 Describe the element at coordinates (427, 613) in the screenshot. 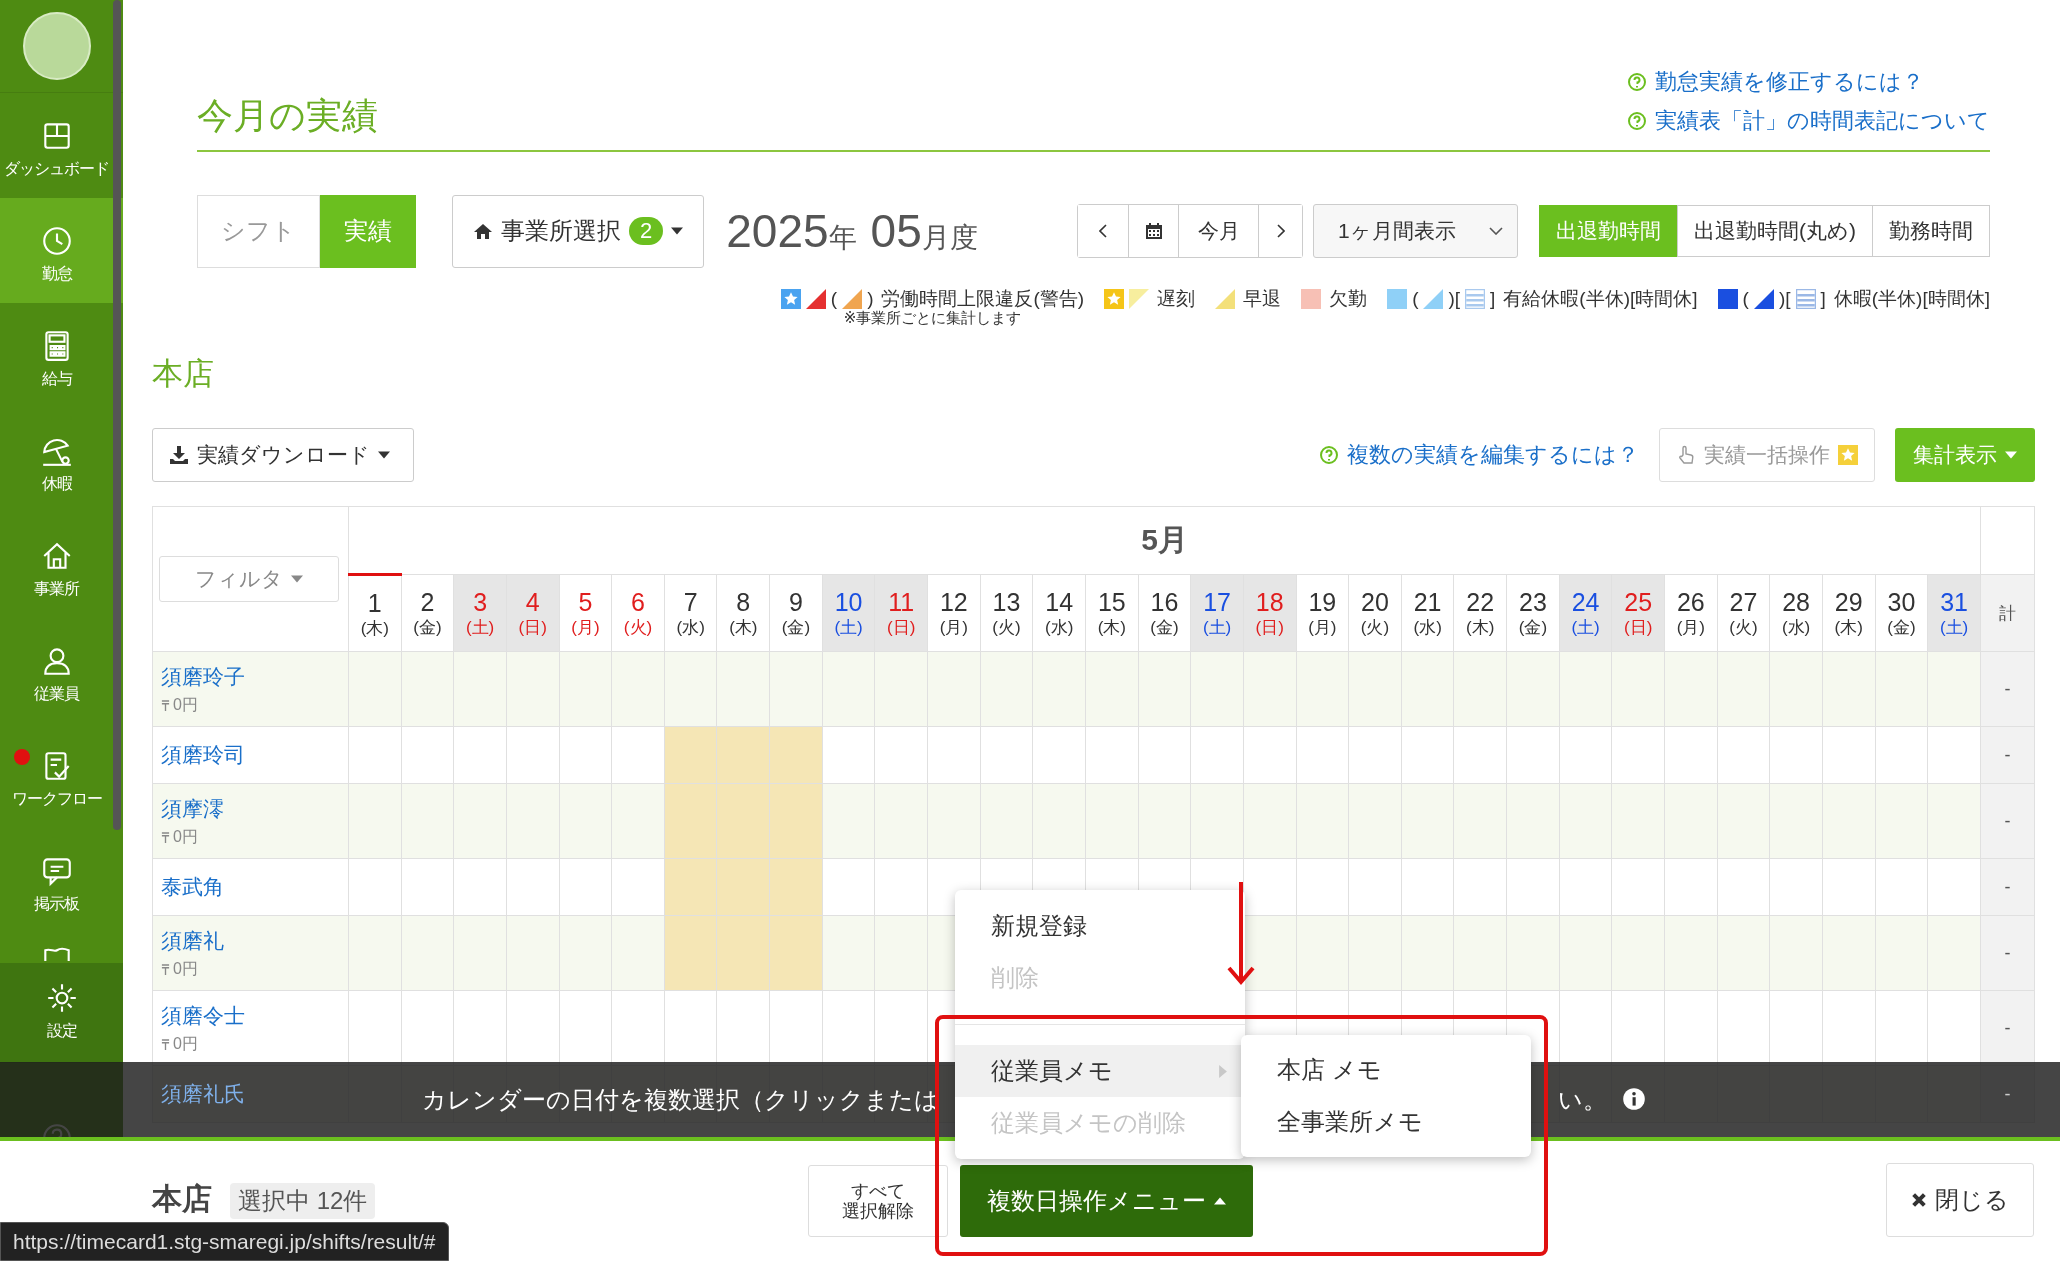

I see `day-header: 2 (金)` at that location.